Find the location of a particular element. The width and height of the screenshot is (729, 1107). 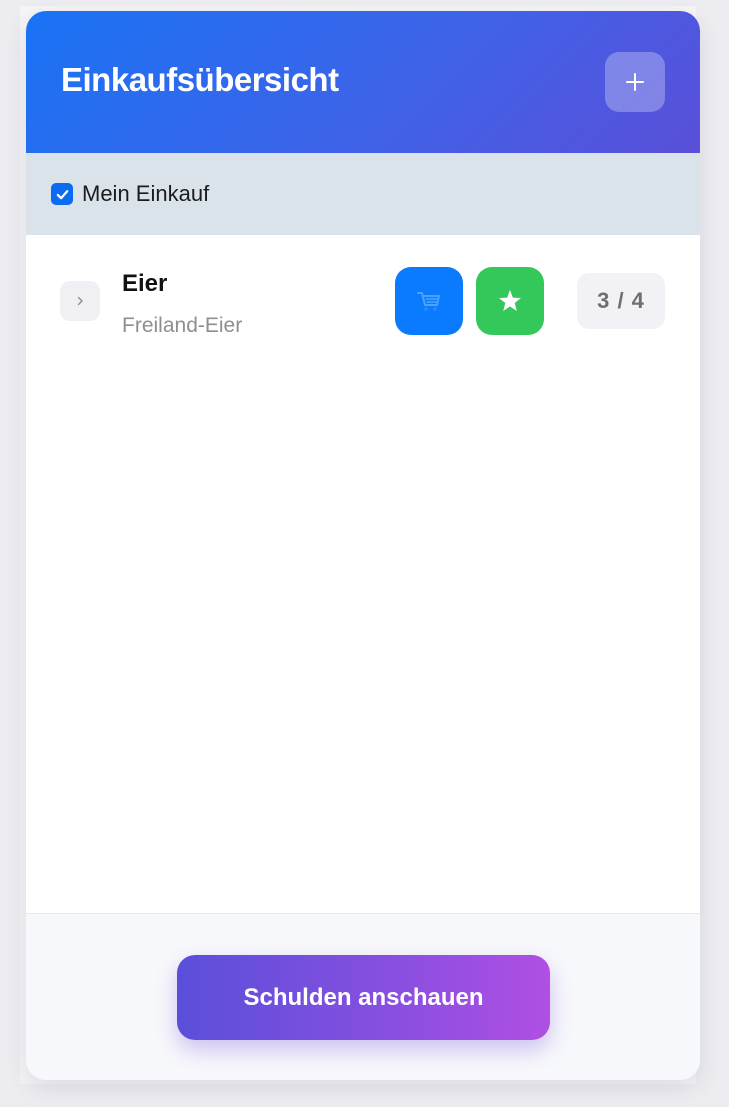

list-label: Mein Einkauf is located at coordinates (146, 193).